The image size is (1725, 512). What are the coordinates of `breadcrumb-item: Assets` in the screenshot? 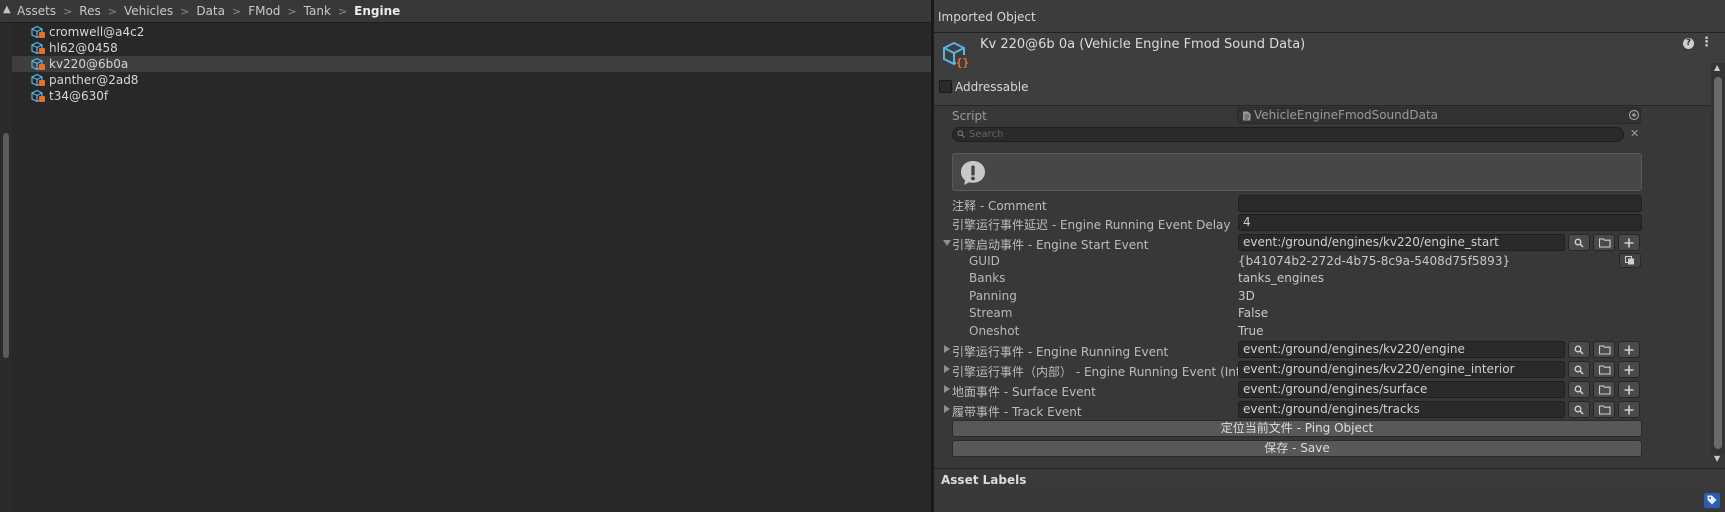 It's located at (36, 11).